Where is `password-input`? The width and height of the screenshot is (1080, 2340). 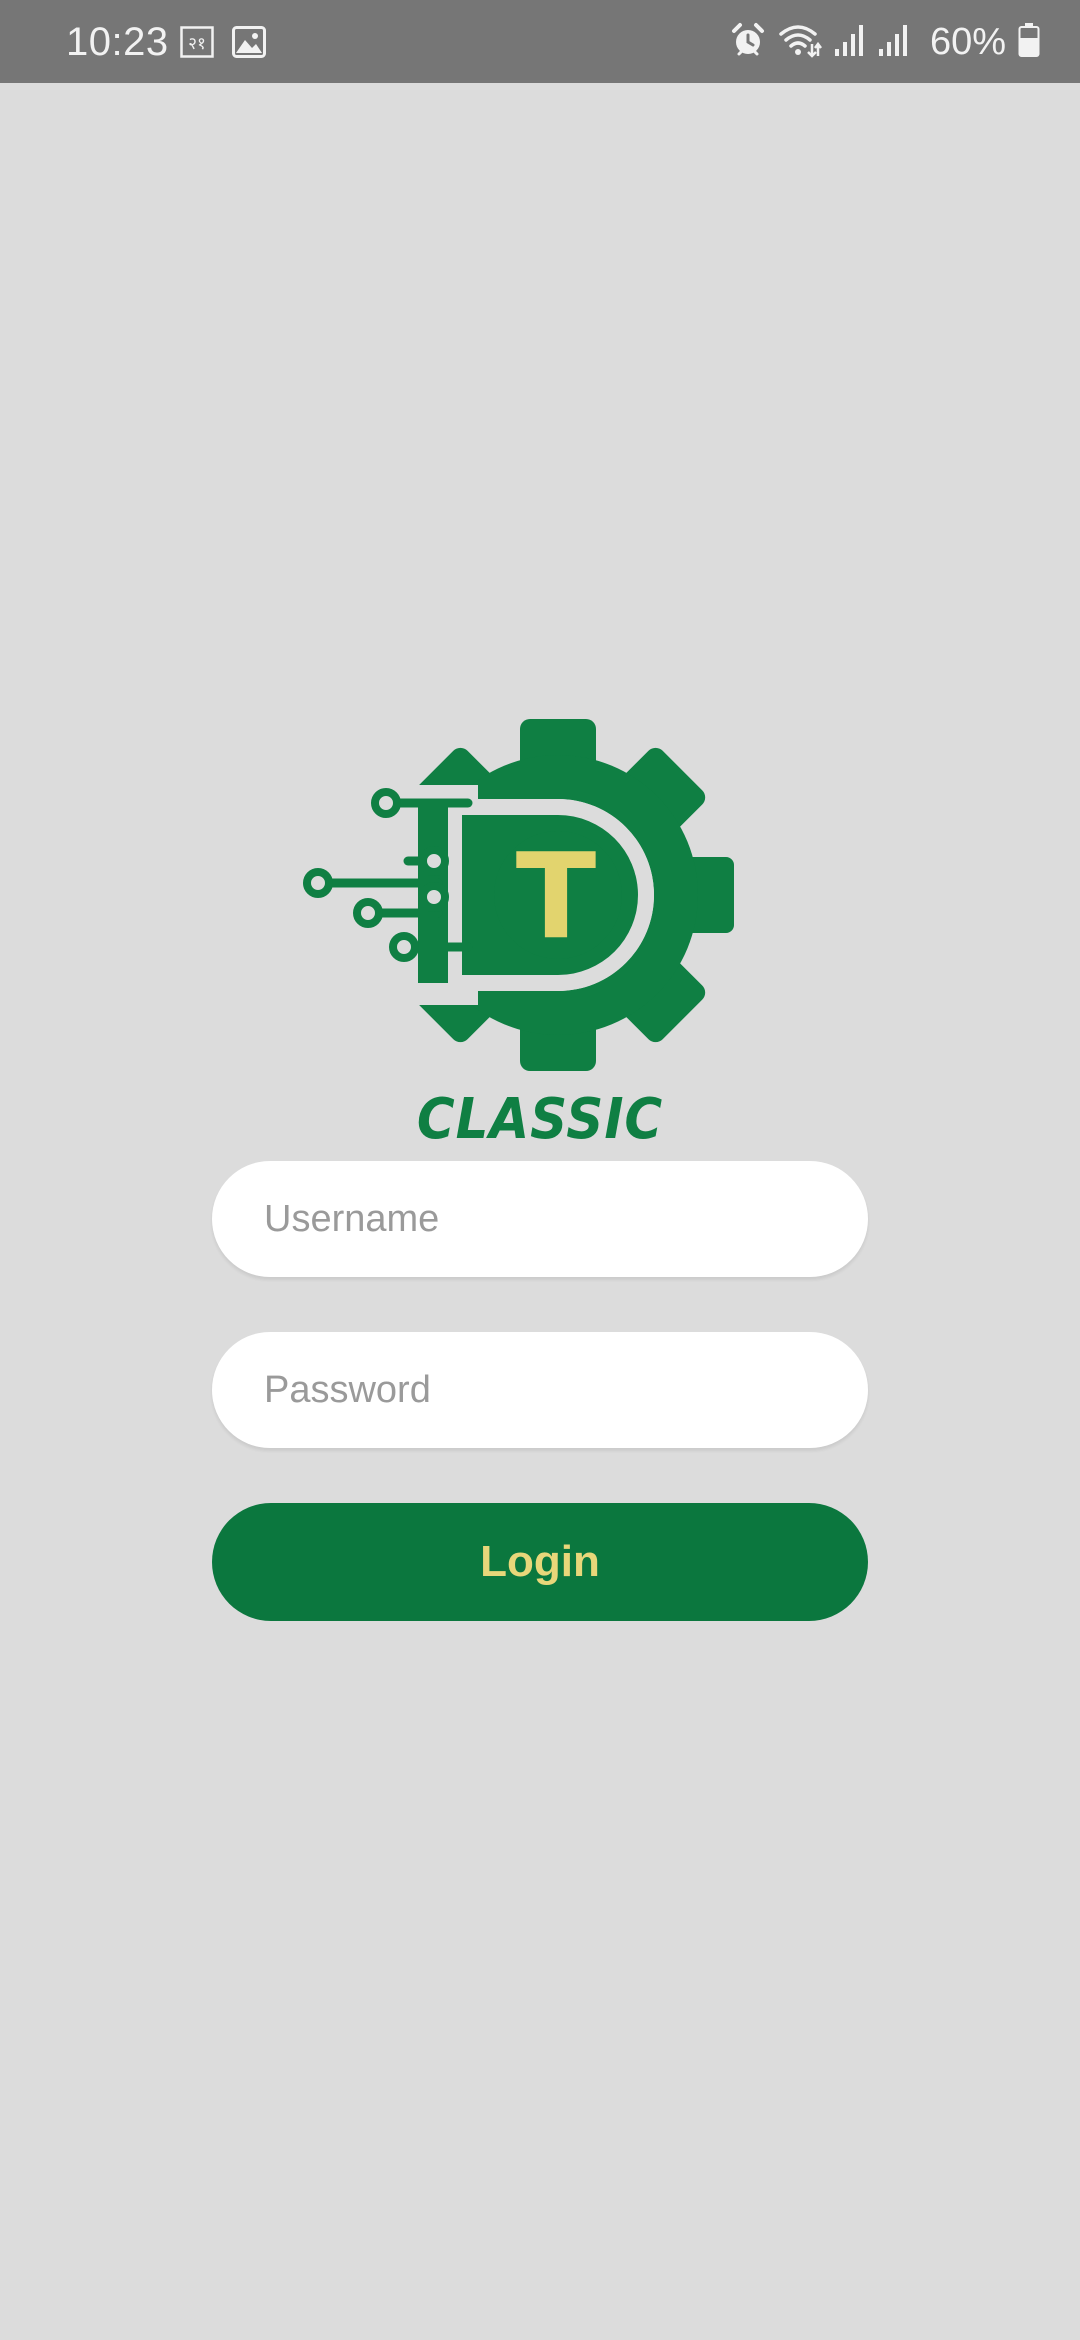
password-input is located at coordinates (540, 1390).